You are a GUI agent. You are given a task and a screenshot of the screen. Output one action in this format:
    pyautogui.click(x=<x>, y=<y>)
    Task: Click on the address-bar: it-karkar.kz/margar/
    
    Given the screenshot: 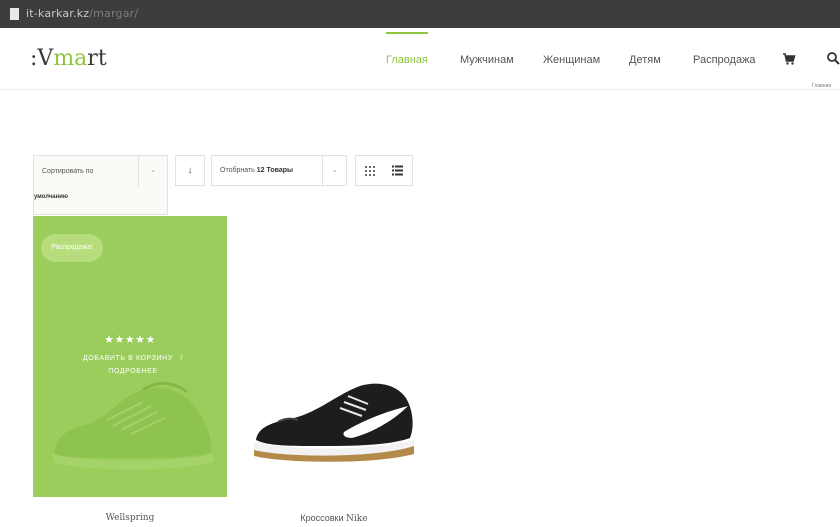 What is the action you would take?
    pyautogui.click(x=420, y=14)
    